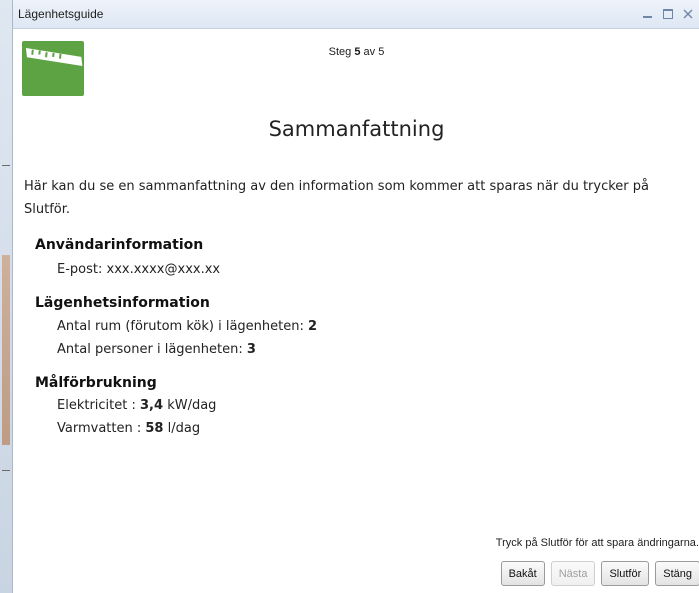  Describe the element at coordinates (119, 245) in the screenshot. I see `section-user-info-title: Användarinformation` at that location.